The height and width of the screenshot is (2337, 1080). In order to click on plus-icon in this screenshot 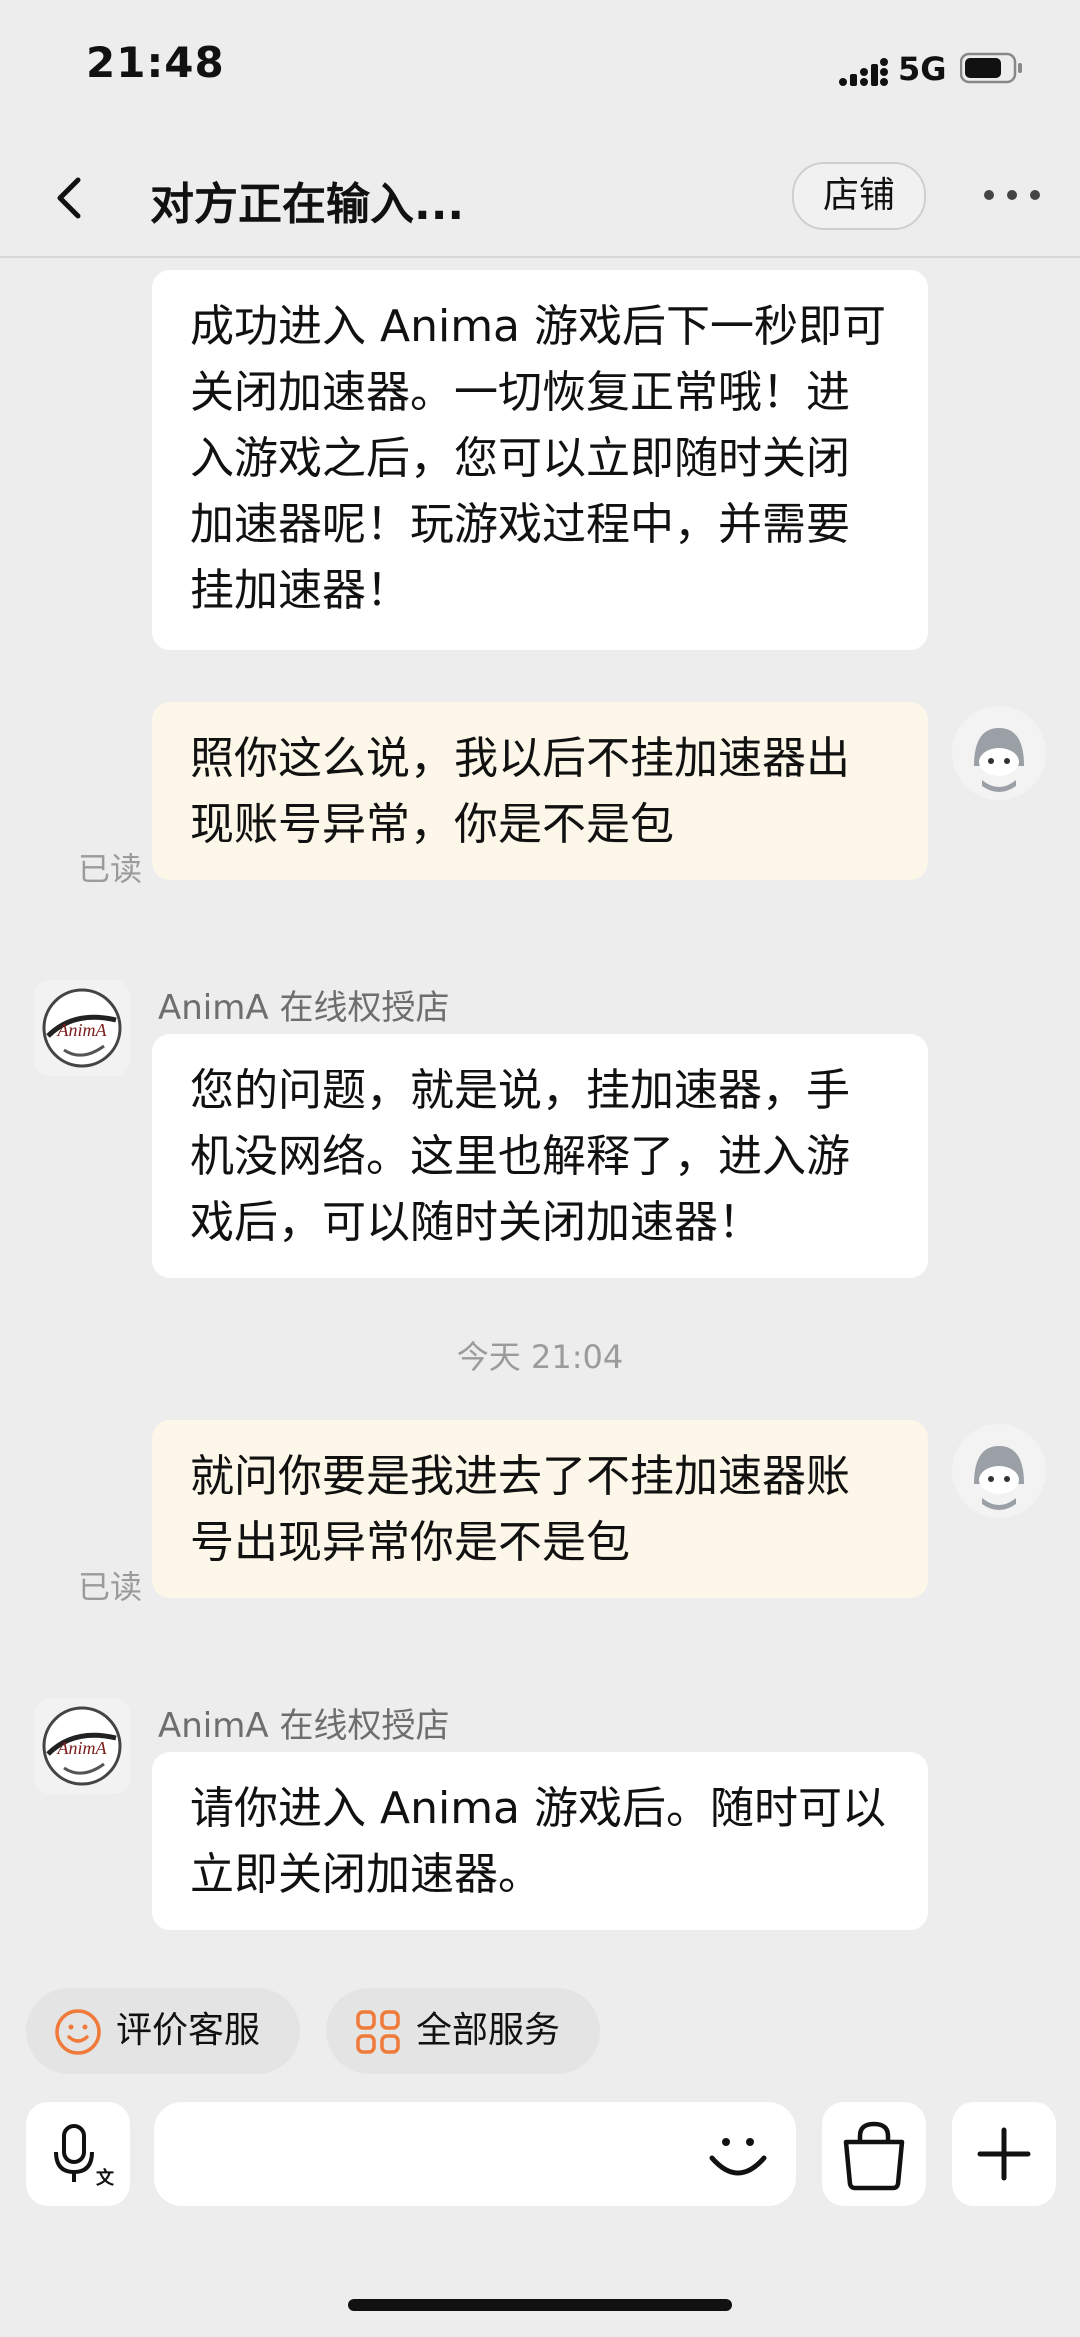, I will do `click(1004, 2154)`.